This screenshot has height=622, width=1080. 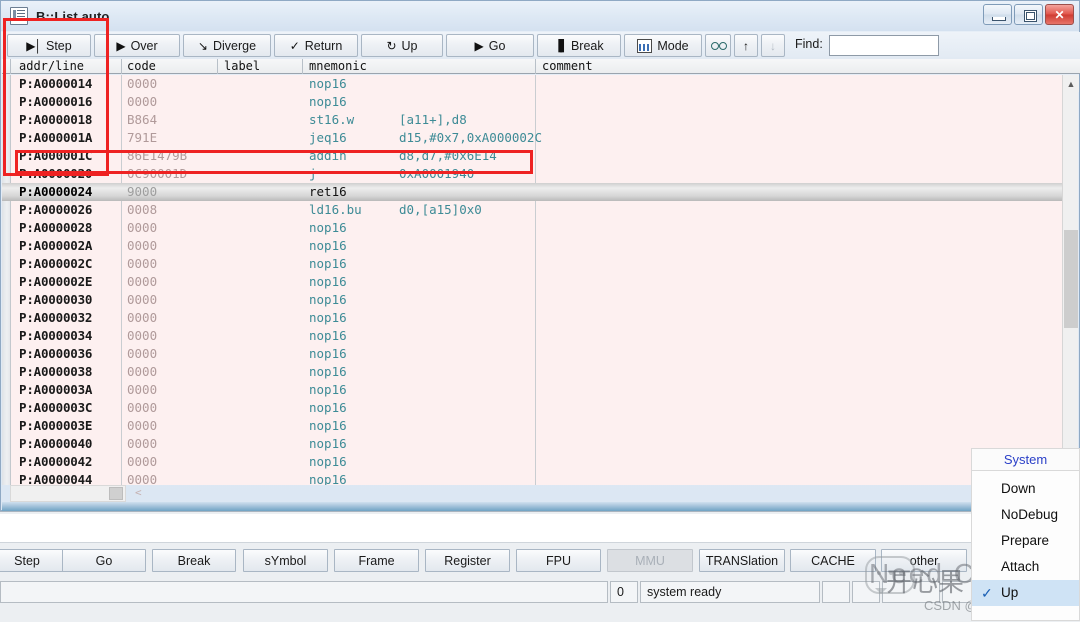 I want to click on command-button-break: Break, so click(x=194, y=560).